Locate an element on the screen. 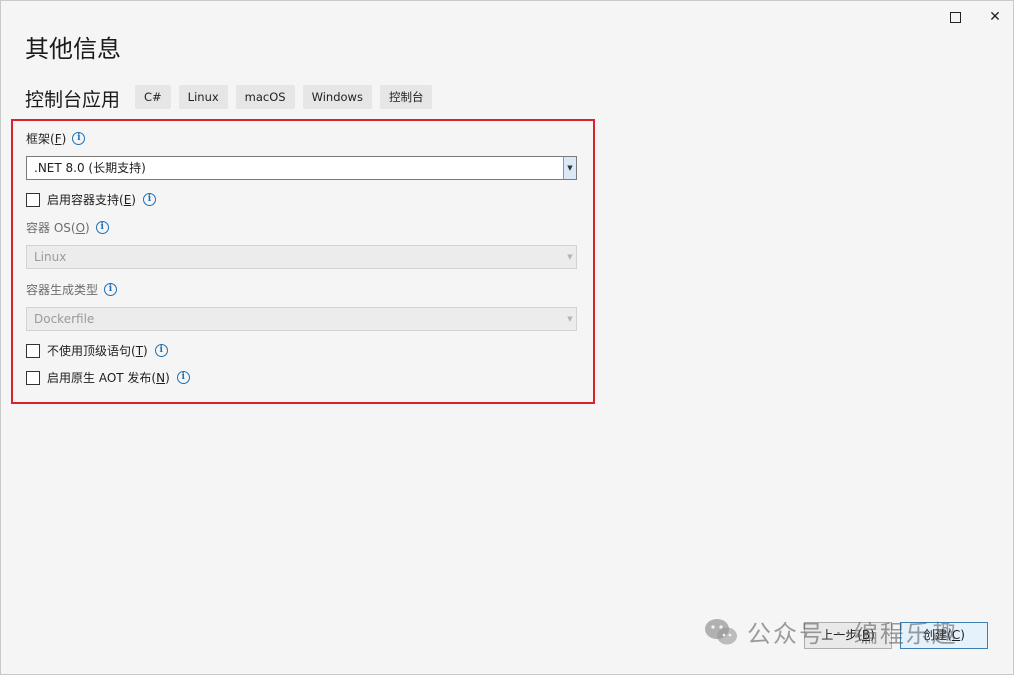 The width and height of the screenshot is (1014, 675). container-os-select: Linux ▼ is located at coordinates (301, 257).